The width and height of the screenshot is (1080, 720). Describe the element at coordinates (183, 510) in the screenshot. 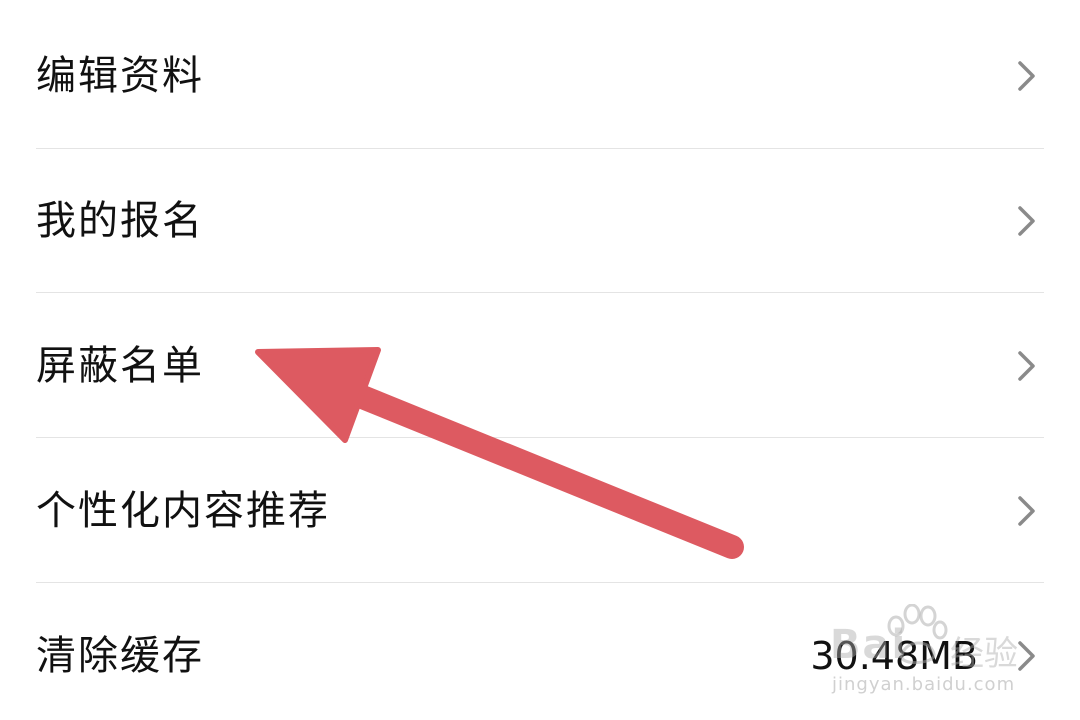

I see `settings-item-label: 个性化内容推荐` at that location.